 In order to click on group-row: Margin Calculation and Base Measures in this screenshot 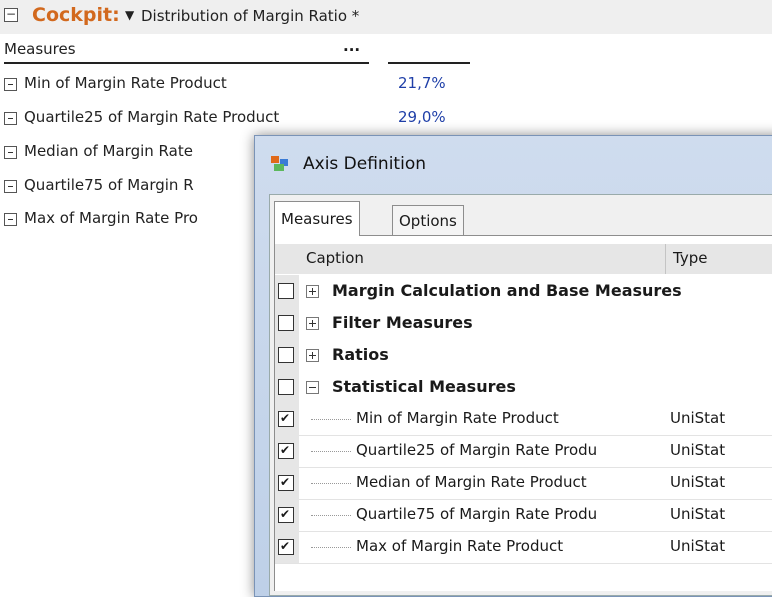, I will do `click(523, 291)`.